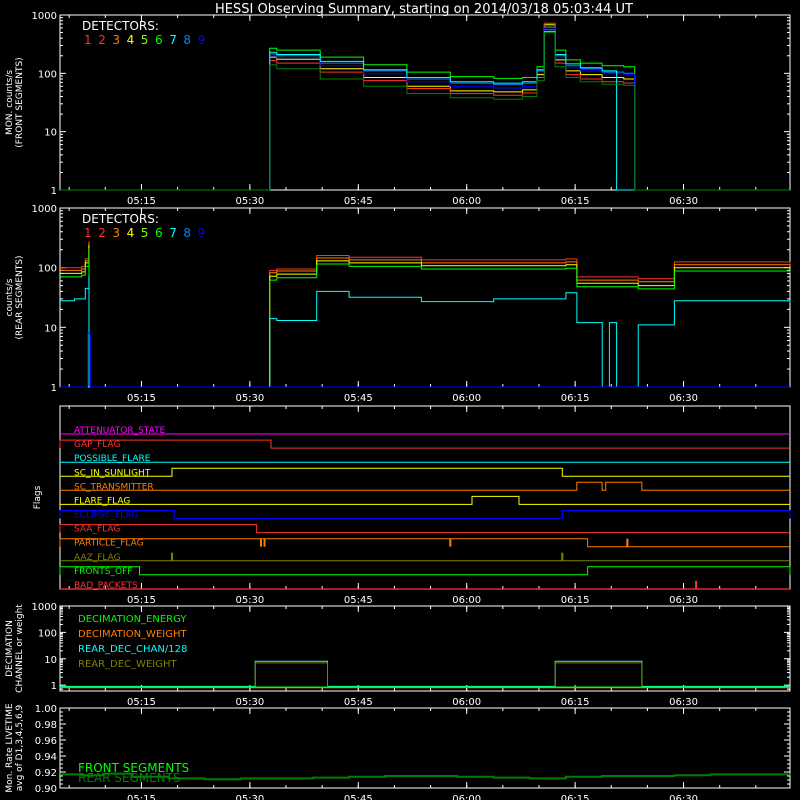 The image size is (800, 800). Describe the element at coordinates (20, 648) in the screenshot. I see `y-axis-label: CHANNEL or weight` at that location.